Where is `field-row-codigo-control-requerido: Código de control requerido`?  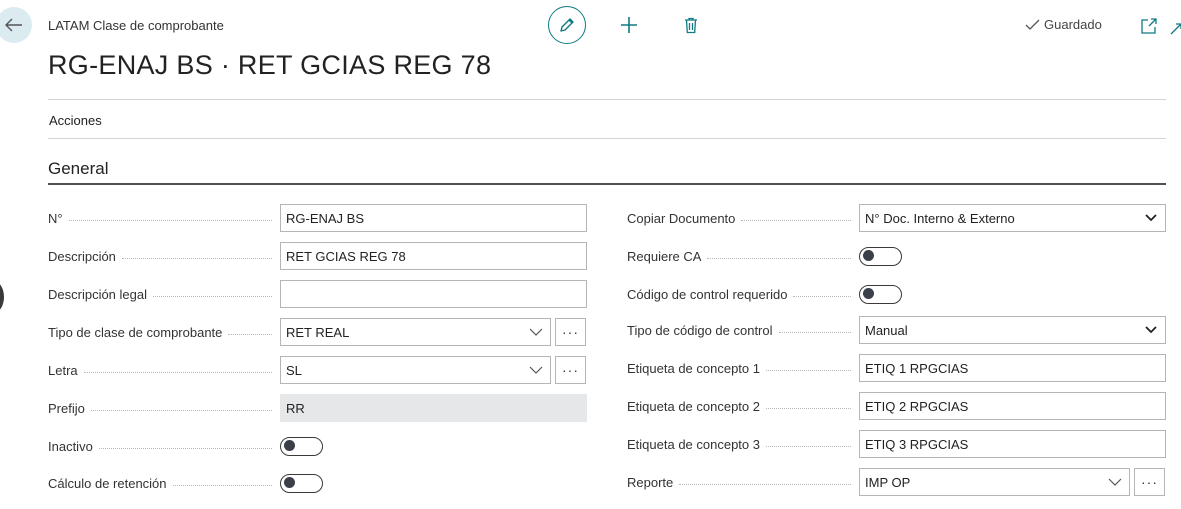 field-row-codigo-control-requerido: Código de control requerido is located at coordinates (764, 294).